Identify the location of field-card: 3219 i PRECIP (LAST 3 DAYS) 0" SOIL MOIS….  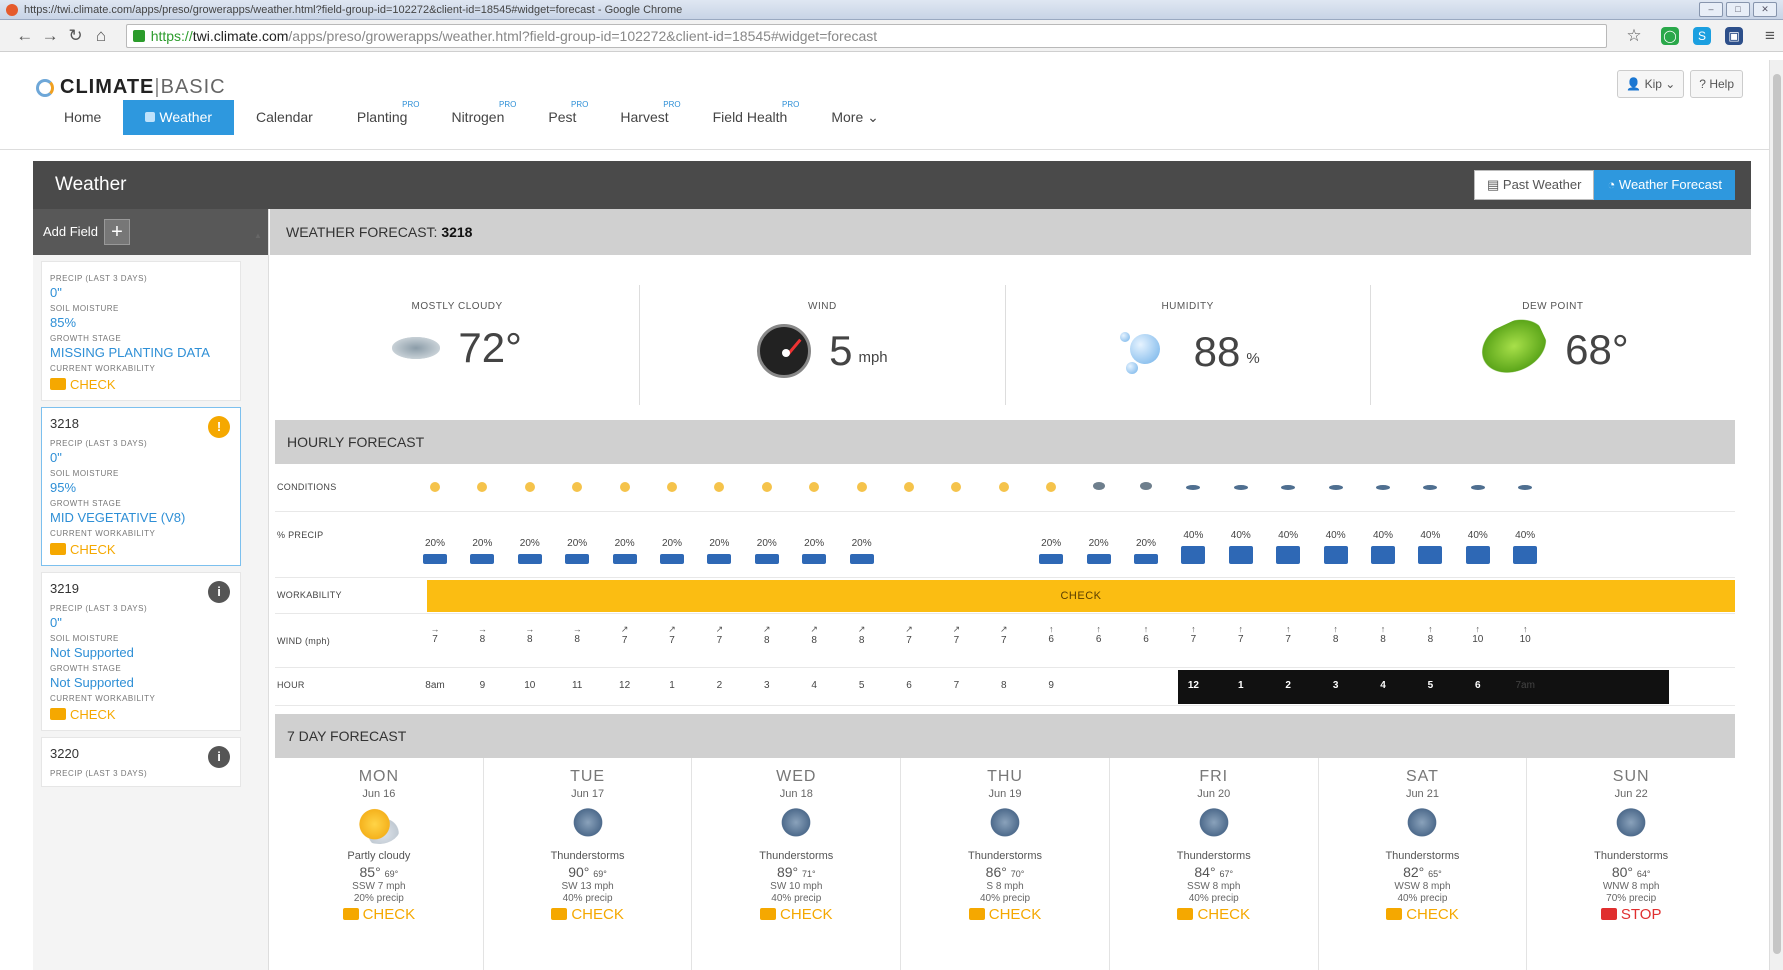
(141, 651).